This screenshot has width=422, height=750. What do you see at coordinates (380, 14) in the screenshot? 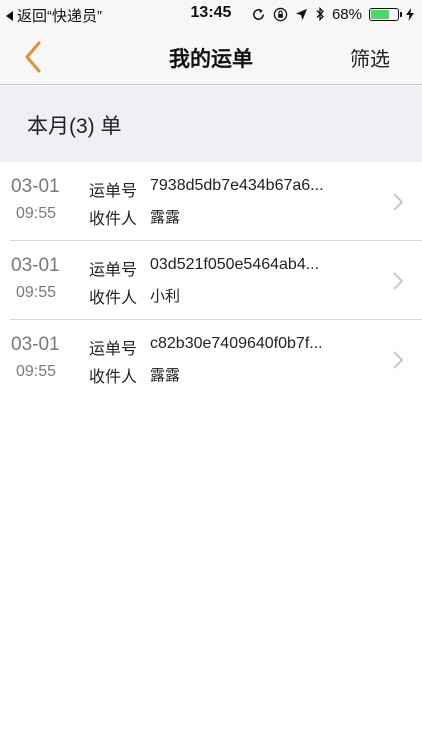
I see `battery-fill` at bounding box center [380, 14].